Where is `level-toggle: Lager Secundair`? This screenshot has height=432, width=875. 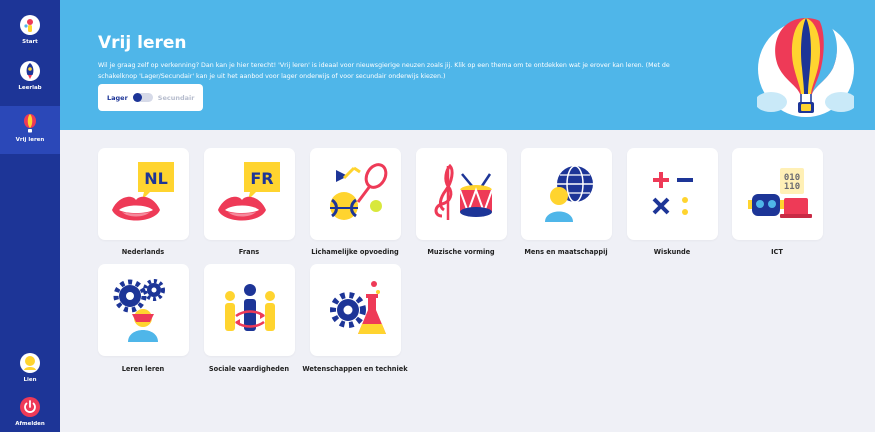 level-toggle: Lager Secundair is located at coordinates (150, 97).